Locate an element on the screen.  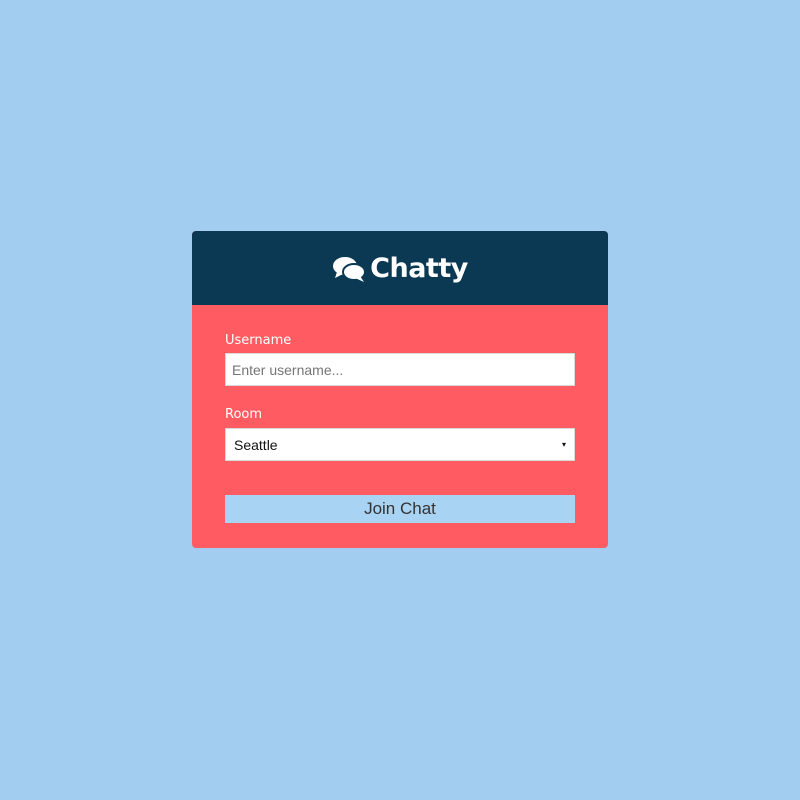
username-input is located at coordinates (400, 369).